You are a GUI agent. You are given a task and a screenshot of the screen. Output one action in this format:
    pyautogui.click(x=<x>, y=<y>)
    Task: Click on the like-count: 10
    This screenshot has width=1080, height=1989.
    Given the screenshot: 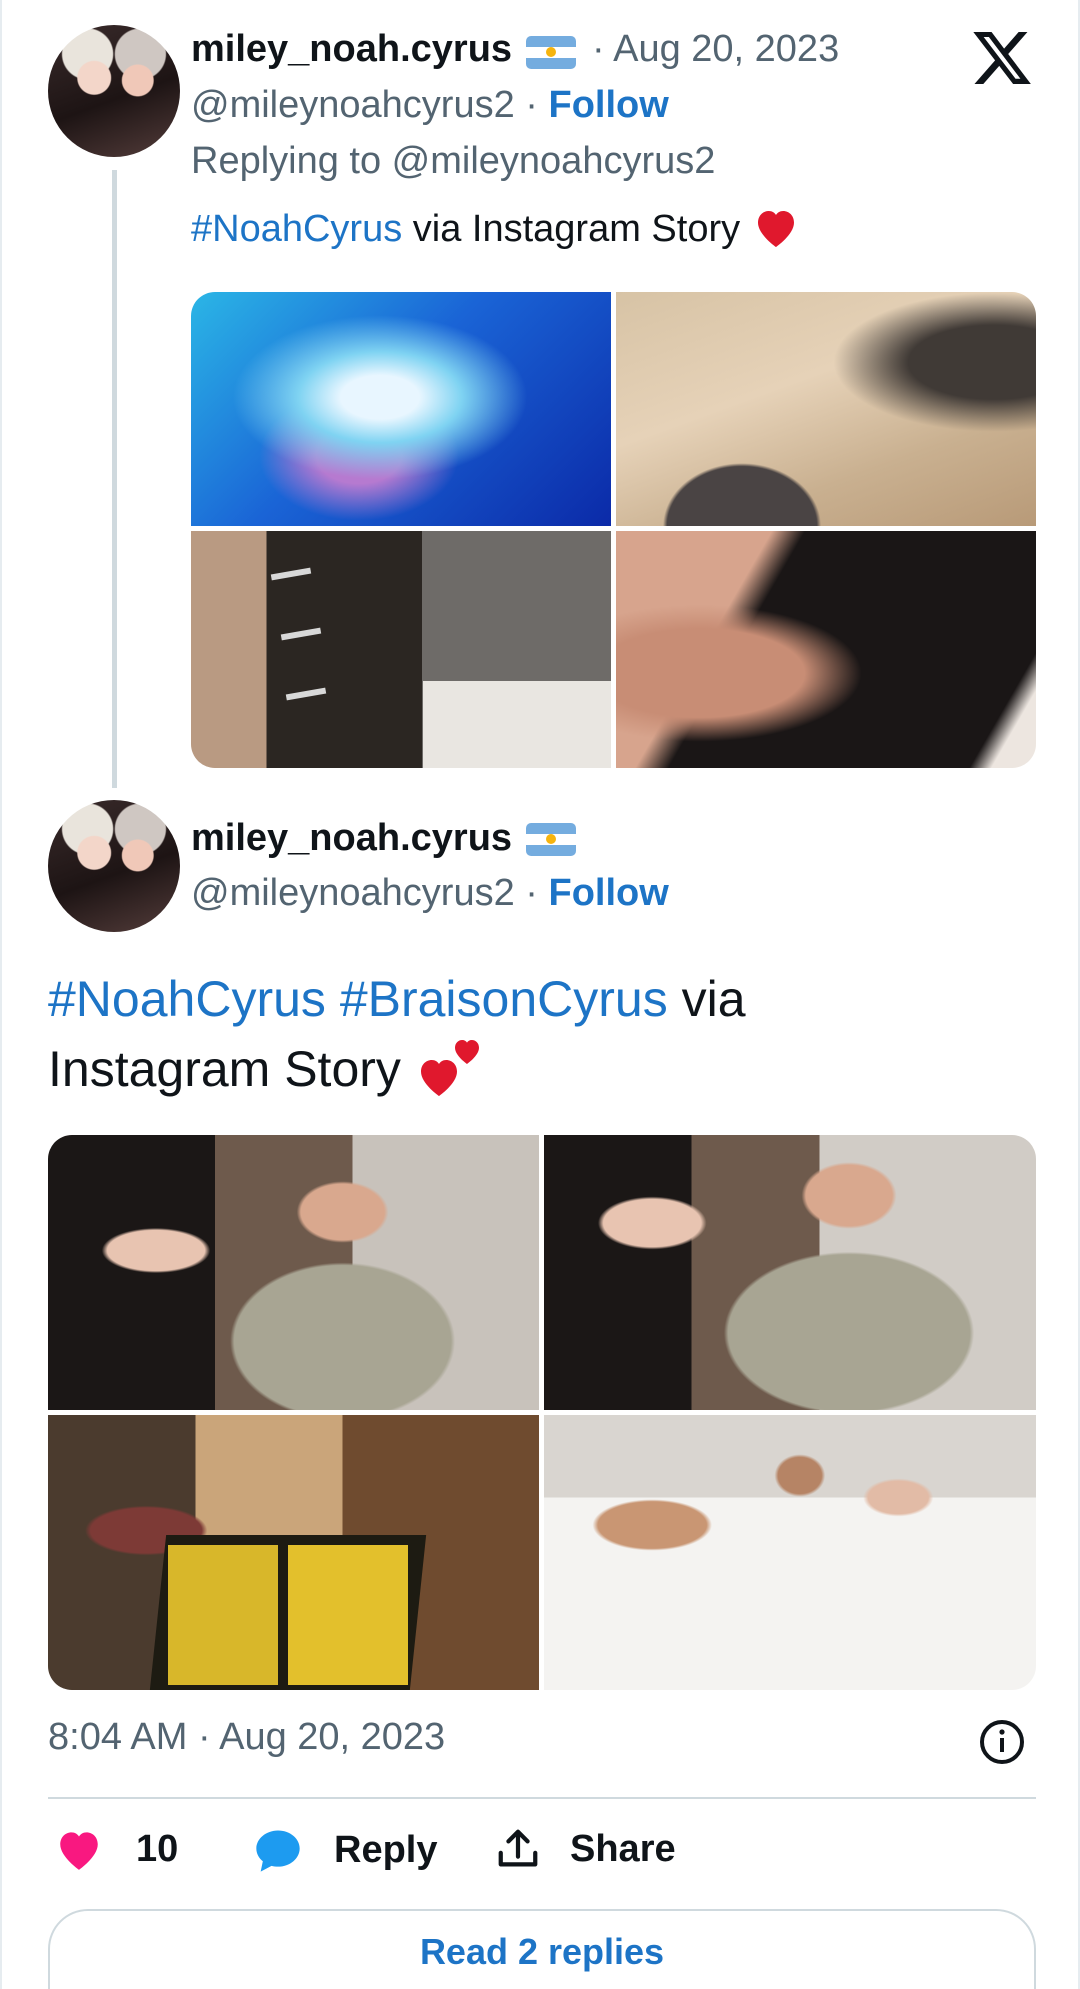 What is the action you would take?
    pyautogui.click(x=157, y=1848)
    